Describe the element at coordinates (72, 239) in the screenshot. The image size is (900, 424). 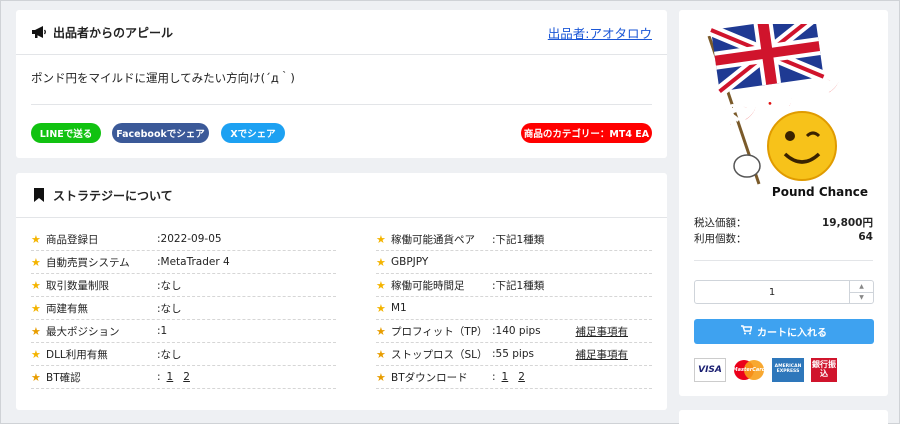
I see `attr-label: 商品登録日` at that location.